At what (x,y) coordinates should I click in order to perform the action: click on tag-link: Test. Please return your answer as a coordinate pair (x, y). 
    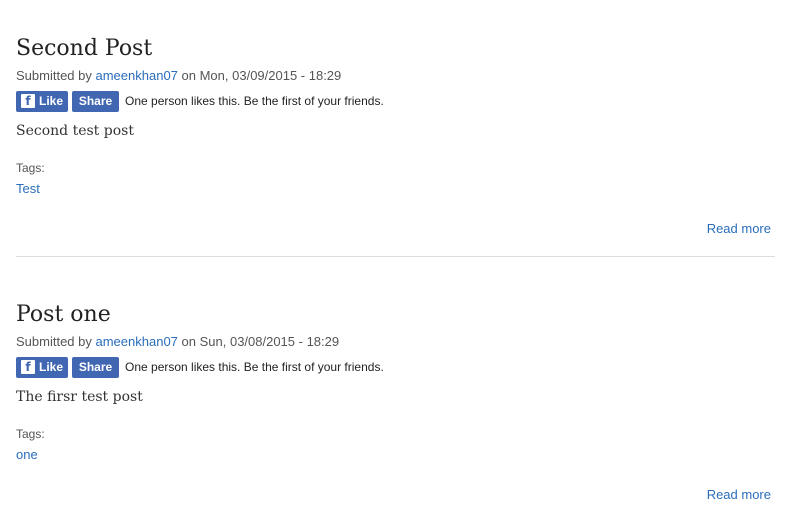
    Looking at the image, I should click on (28, 188).